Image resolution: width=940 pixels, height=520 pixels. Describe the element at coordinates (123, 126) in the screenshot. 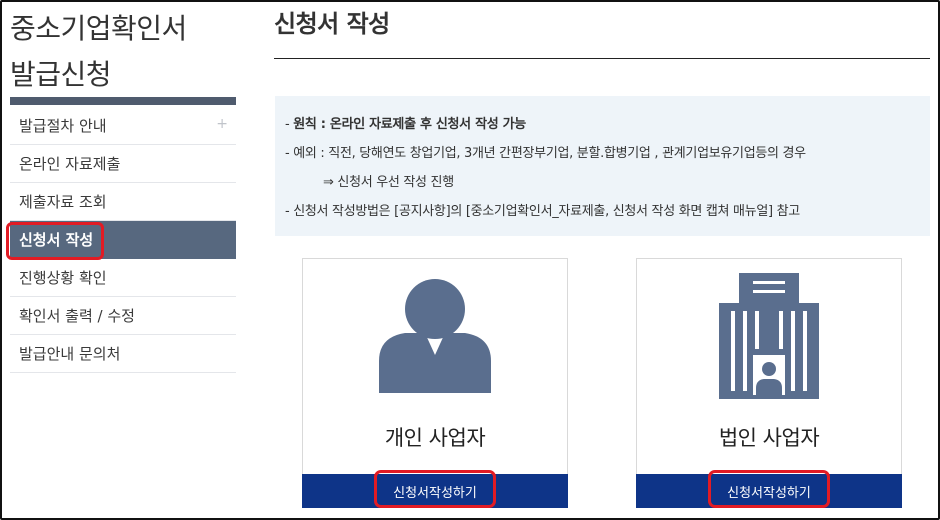

I see `sidebar-item-issuance-guide: 발급절차 안내 +` at that location.